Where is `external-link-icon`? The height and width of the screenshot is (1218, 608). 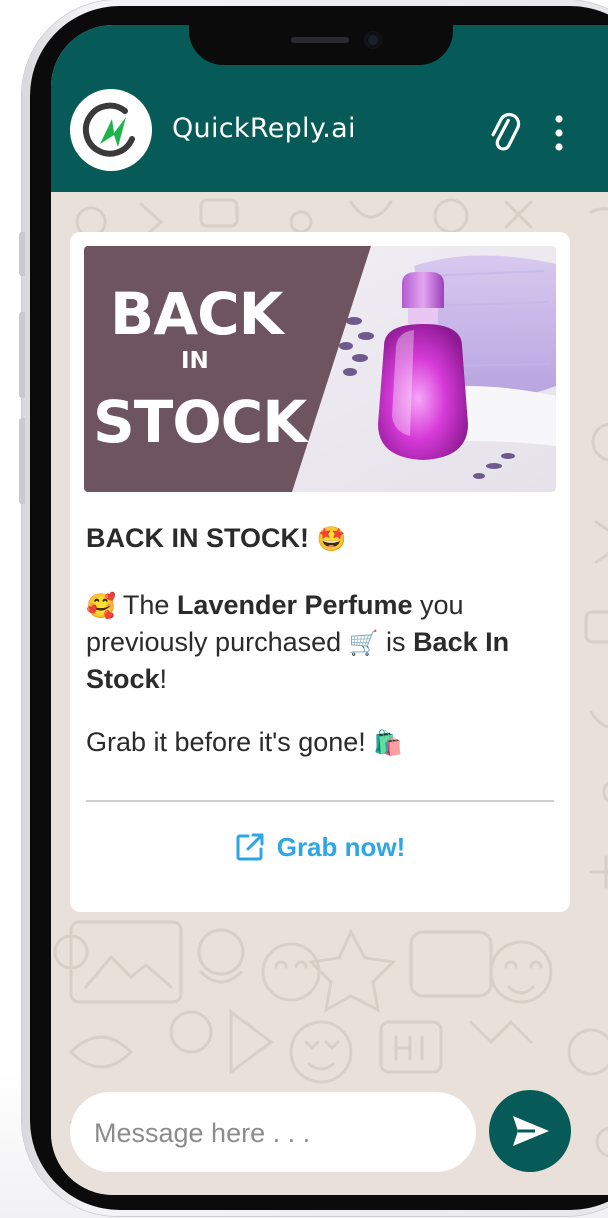 external-link-icon is located at coordinates (250, 847).